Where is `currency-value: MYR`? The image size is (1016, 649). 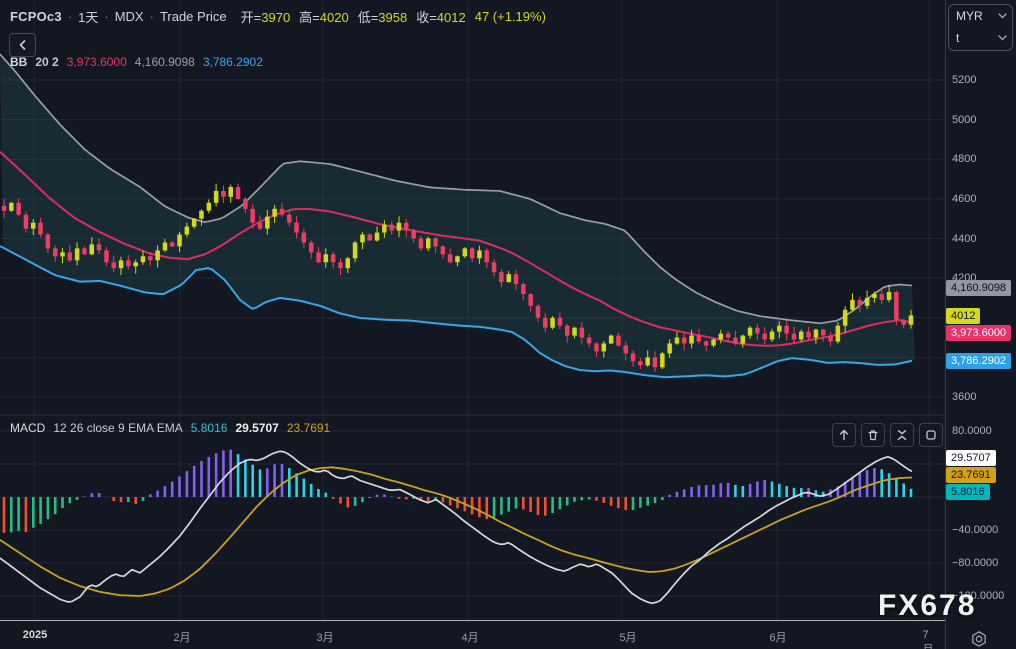
currency-value: MYR is located at coordinates (969, 16).